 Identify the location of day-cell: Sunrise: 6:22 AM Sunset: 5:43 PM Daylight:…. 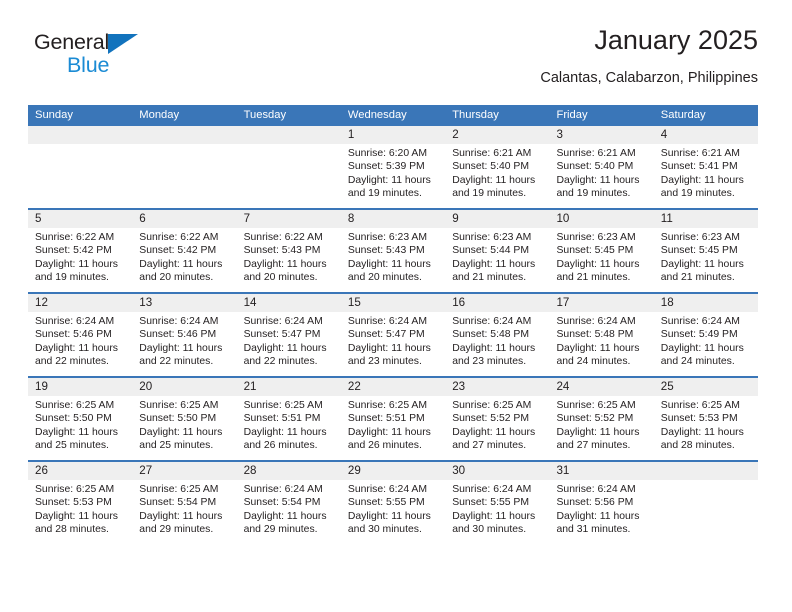
(288, 260).